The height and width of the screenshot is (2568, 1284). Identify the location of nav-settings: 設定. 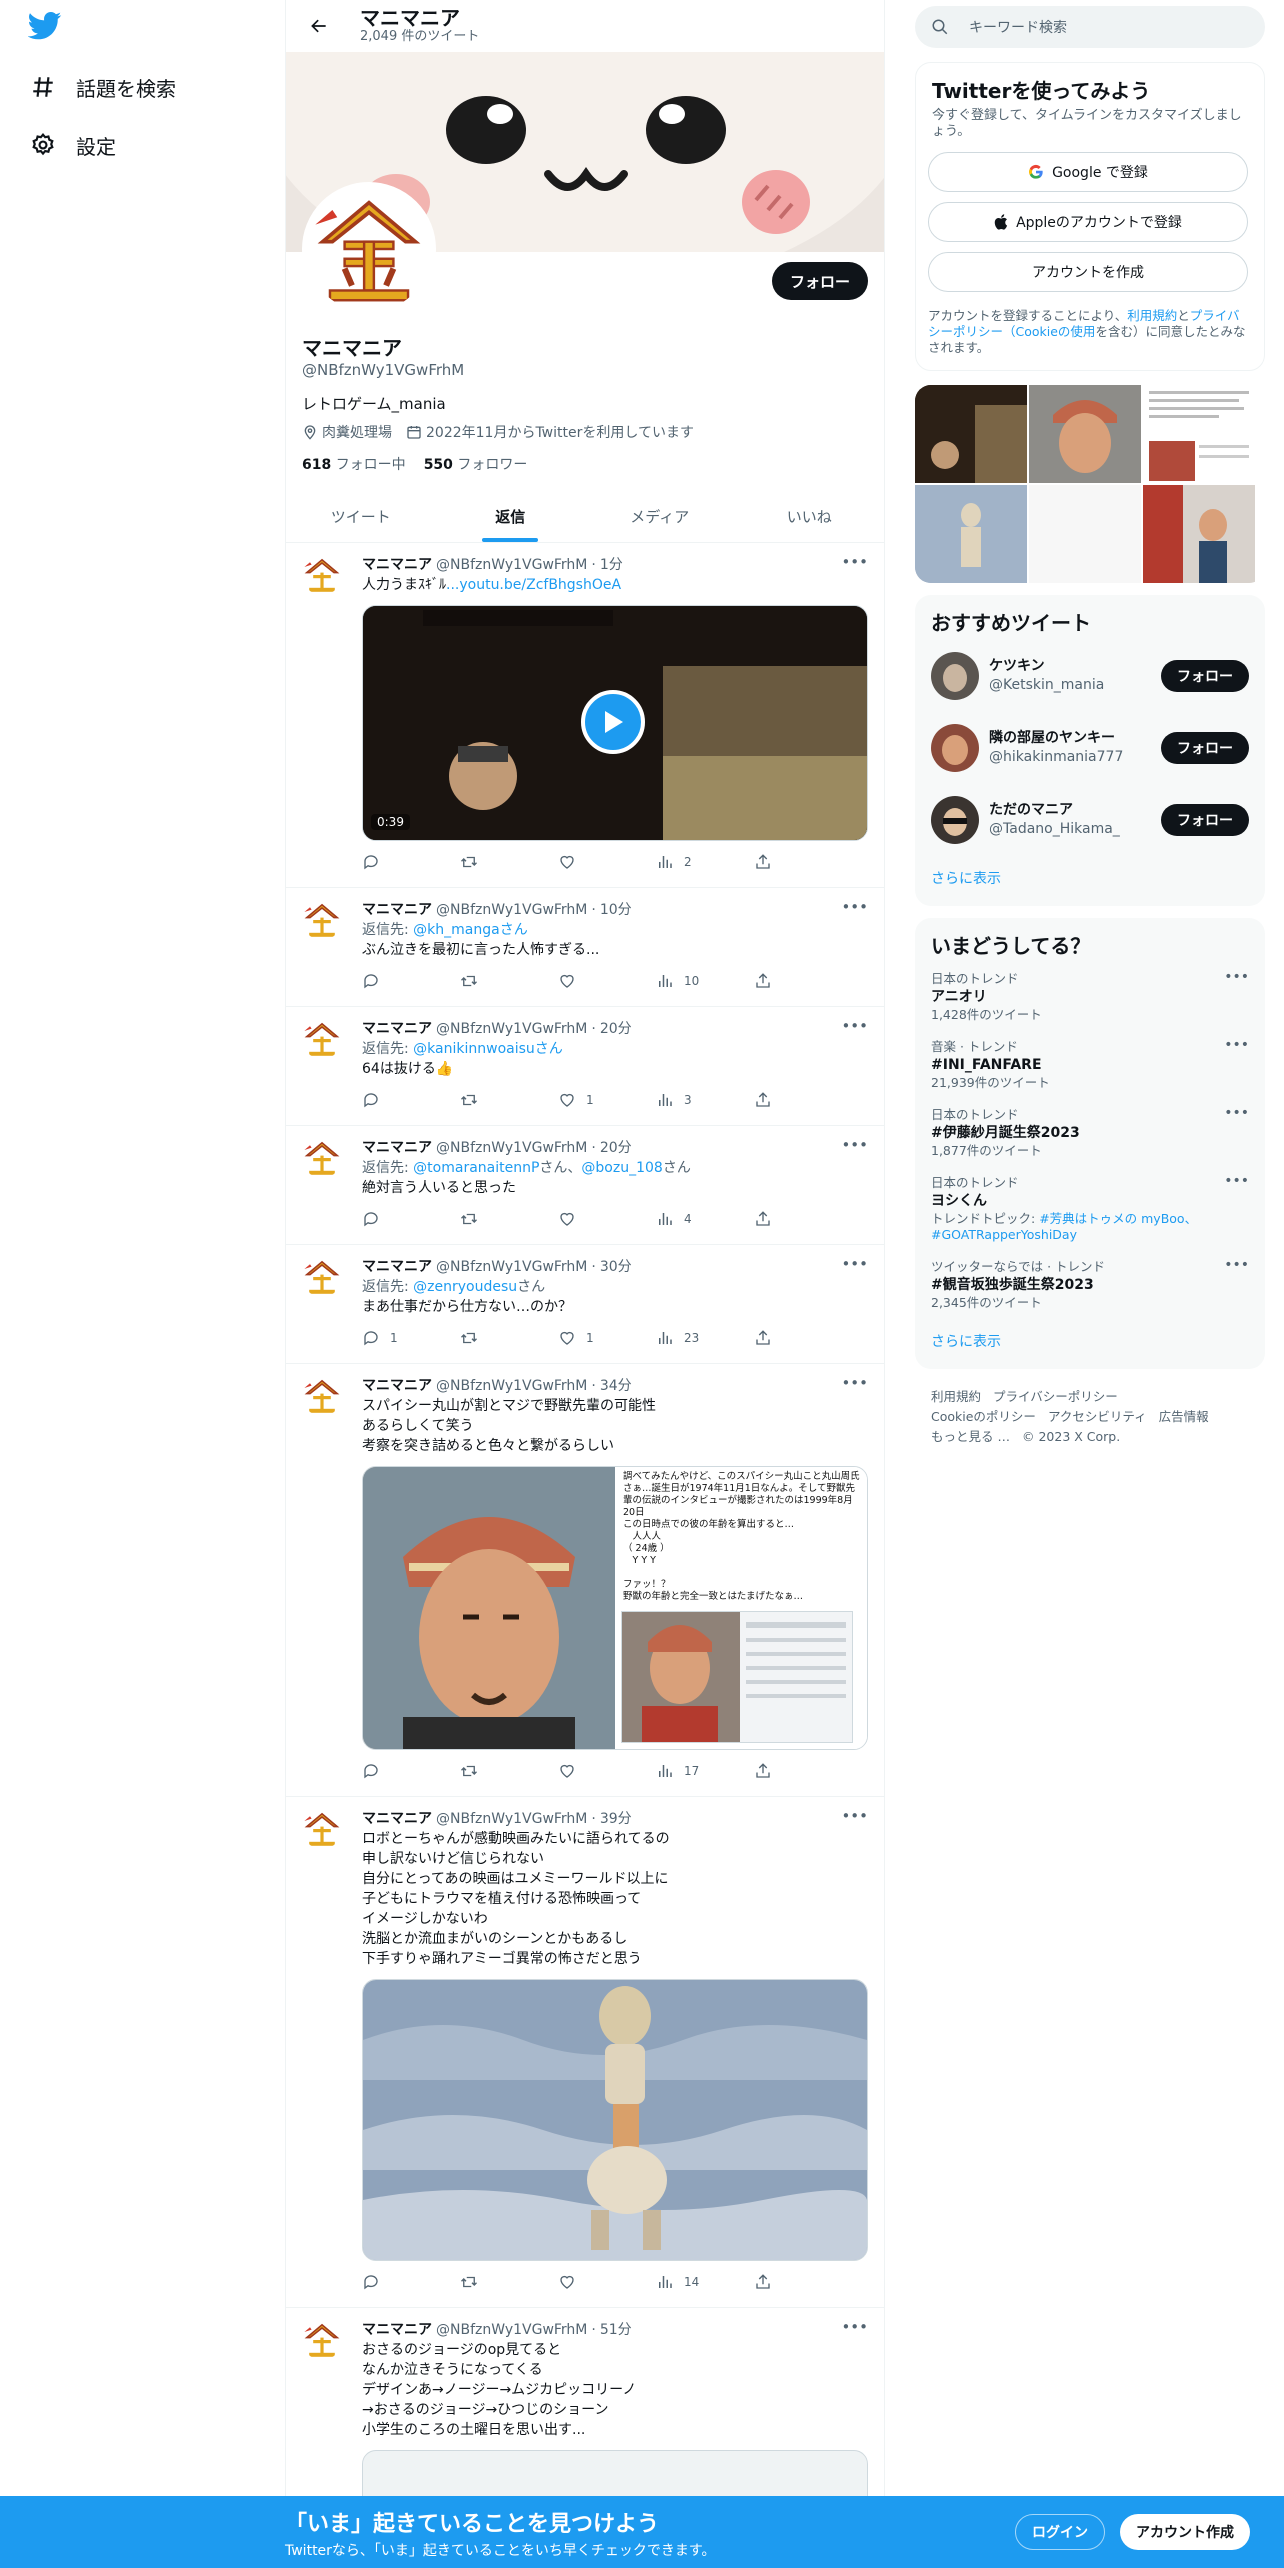
(72, 145).